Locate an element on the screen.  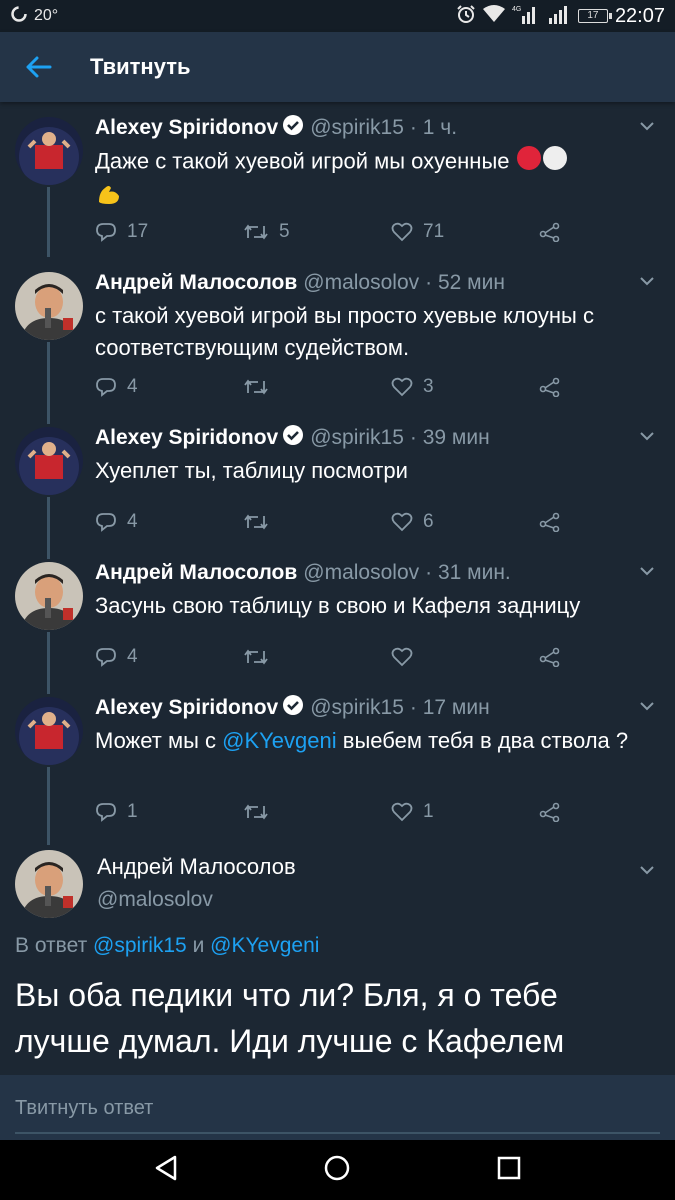
reply-input: Твитнуть ответ is located at coordinates (84, 1108).